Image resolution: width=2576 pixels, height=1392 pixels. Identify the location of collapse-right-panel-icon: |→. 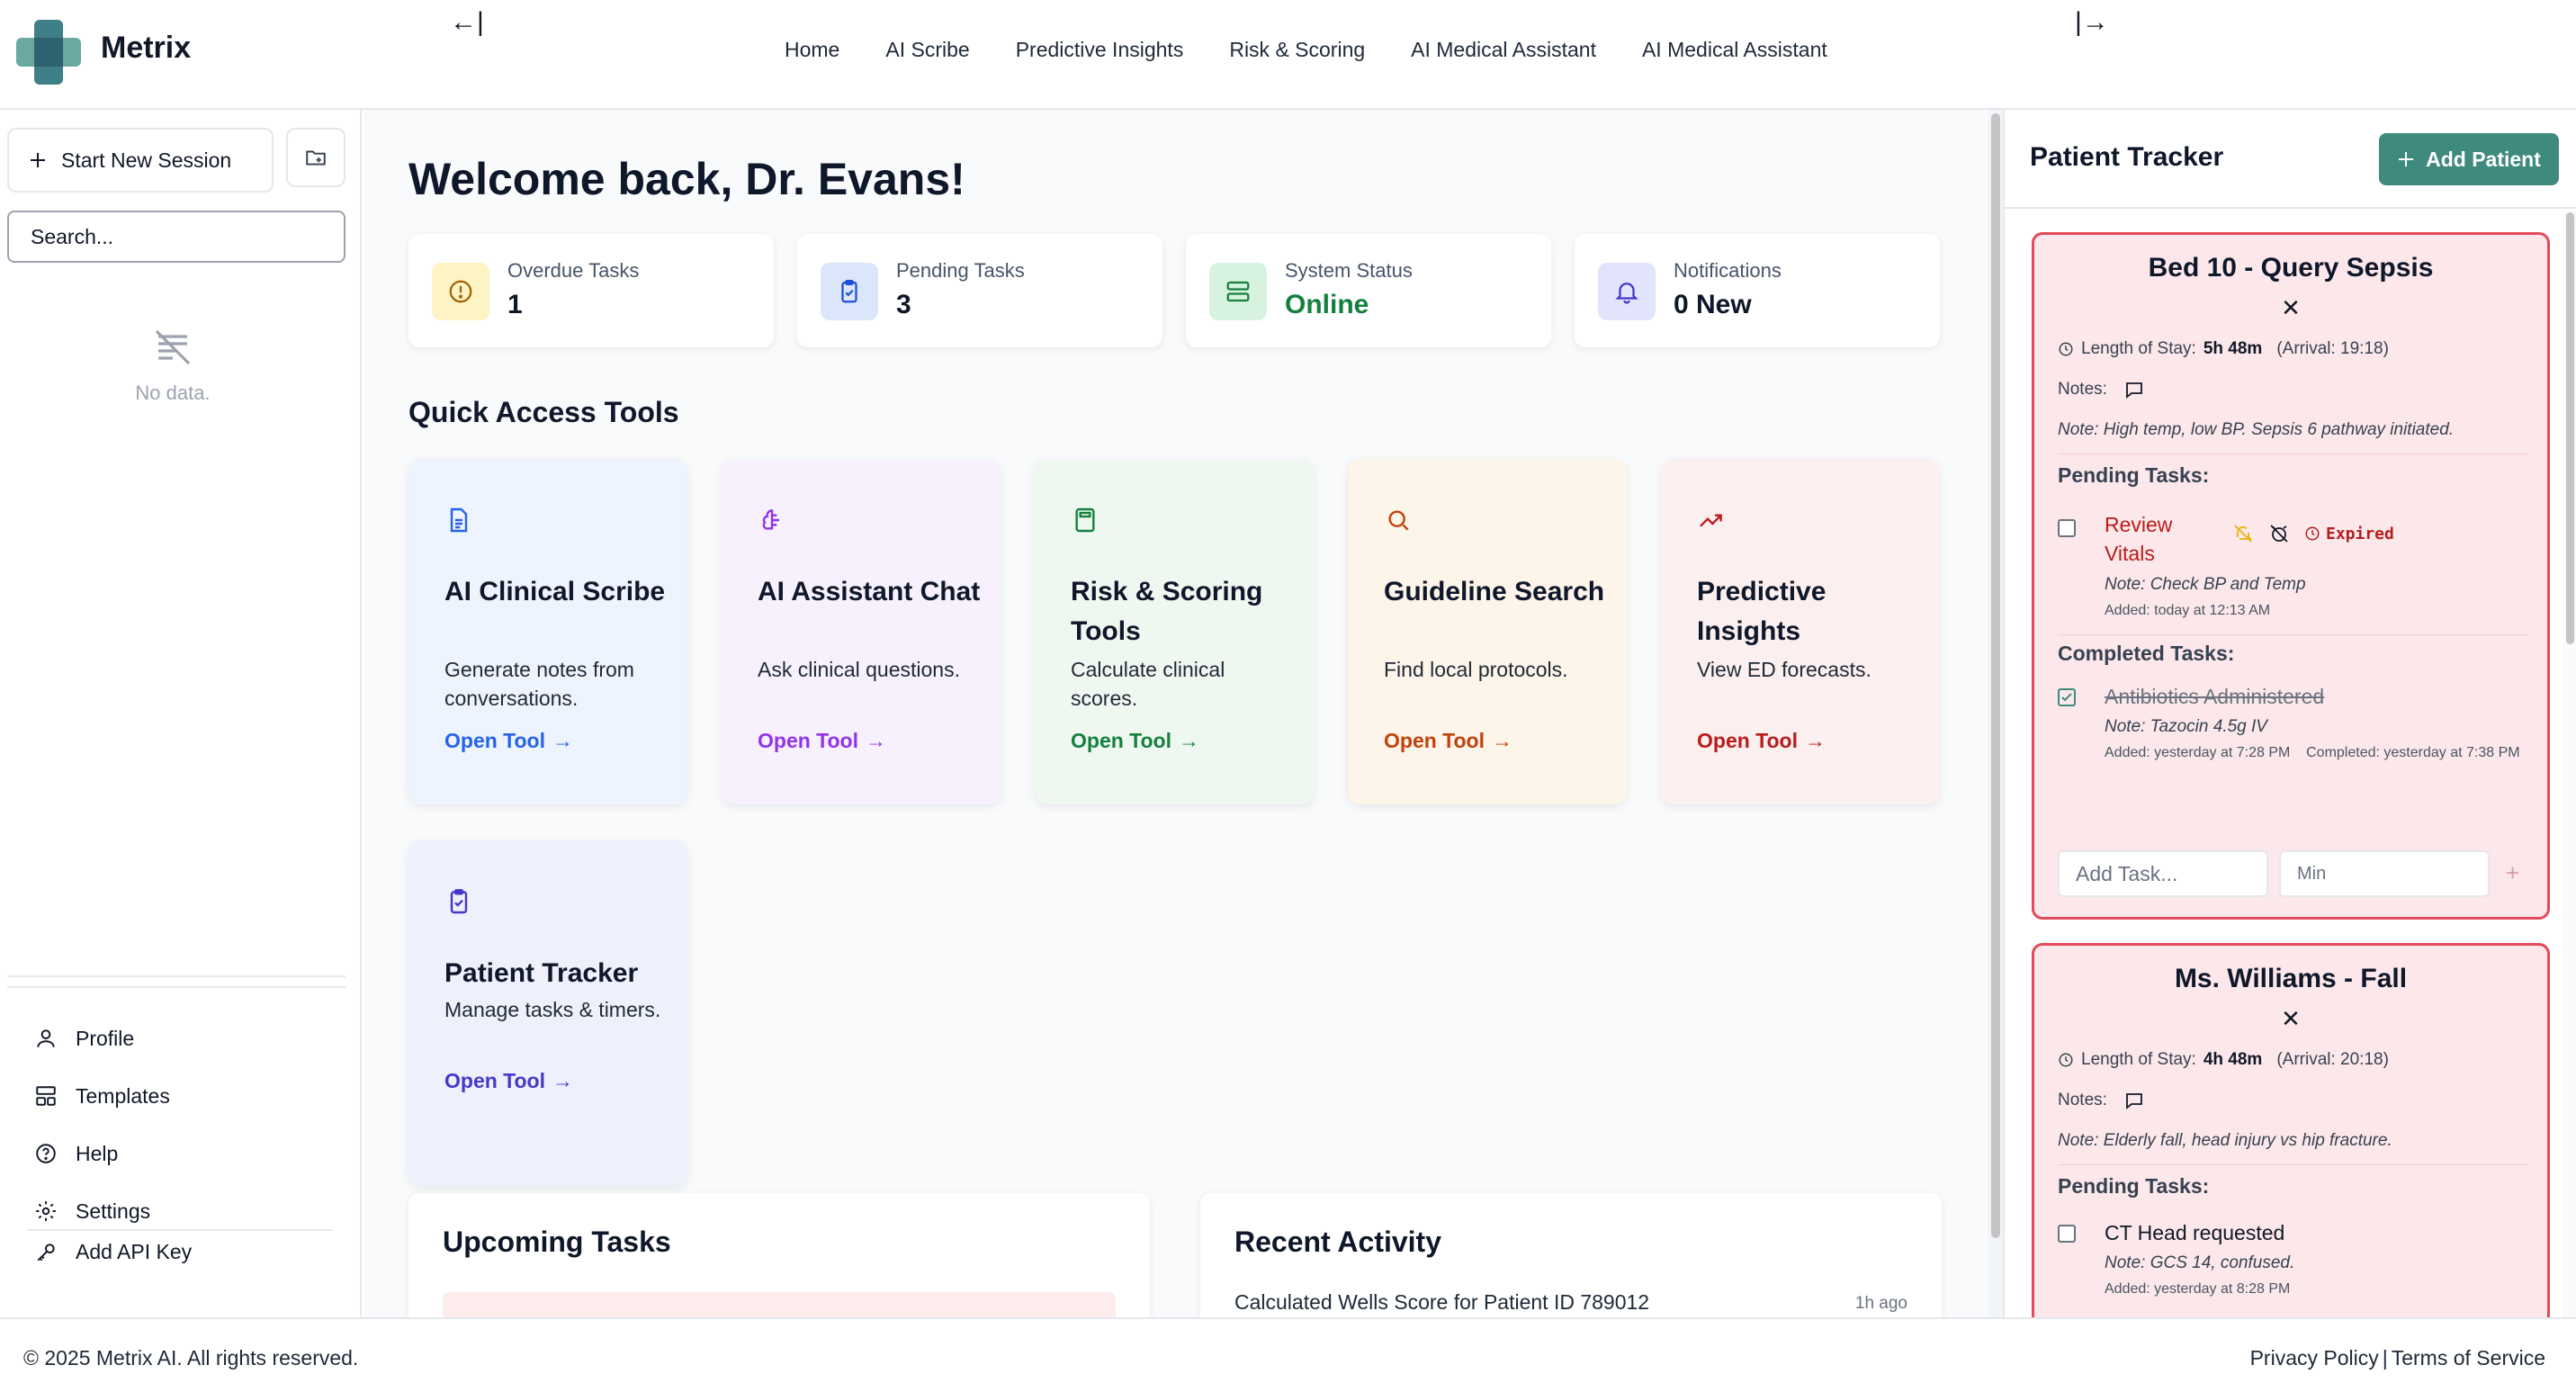
(2092, 22).